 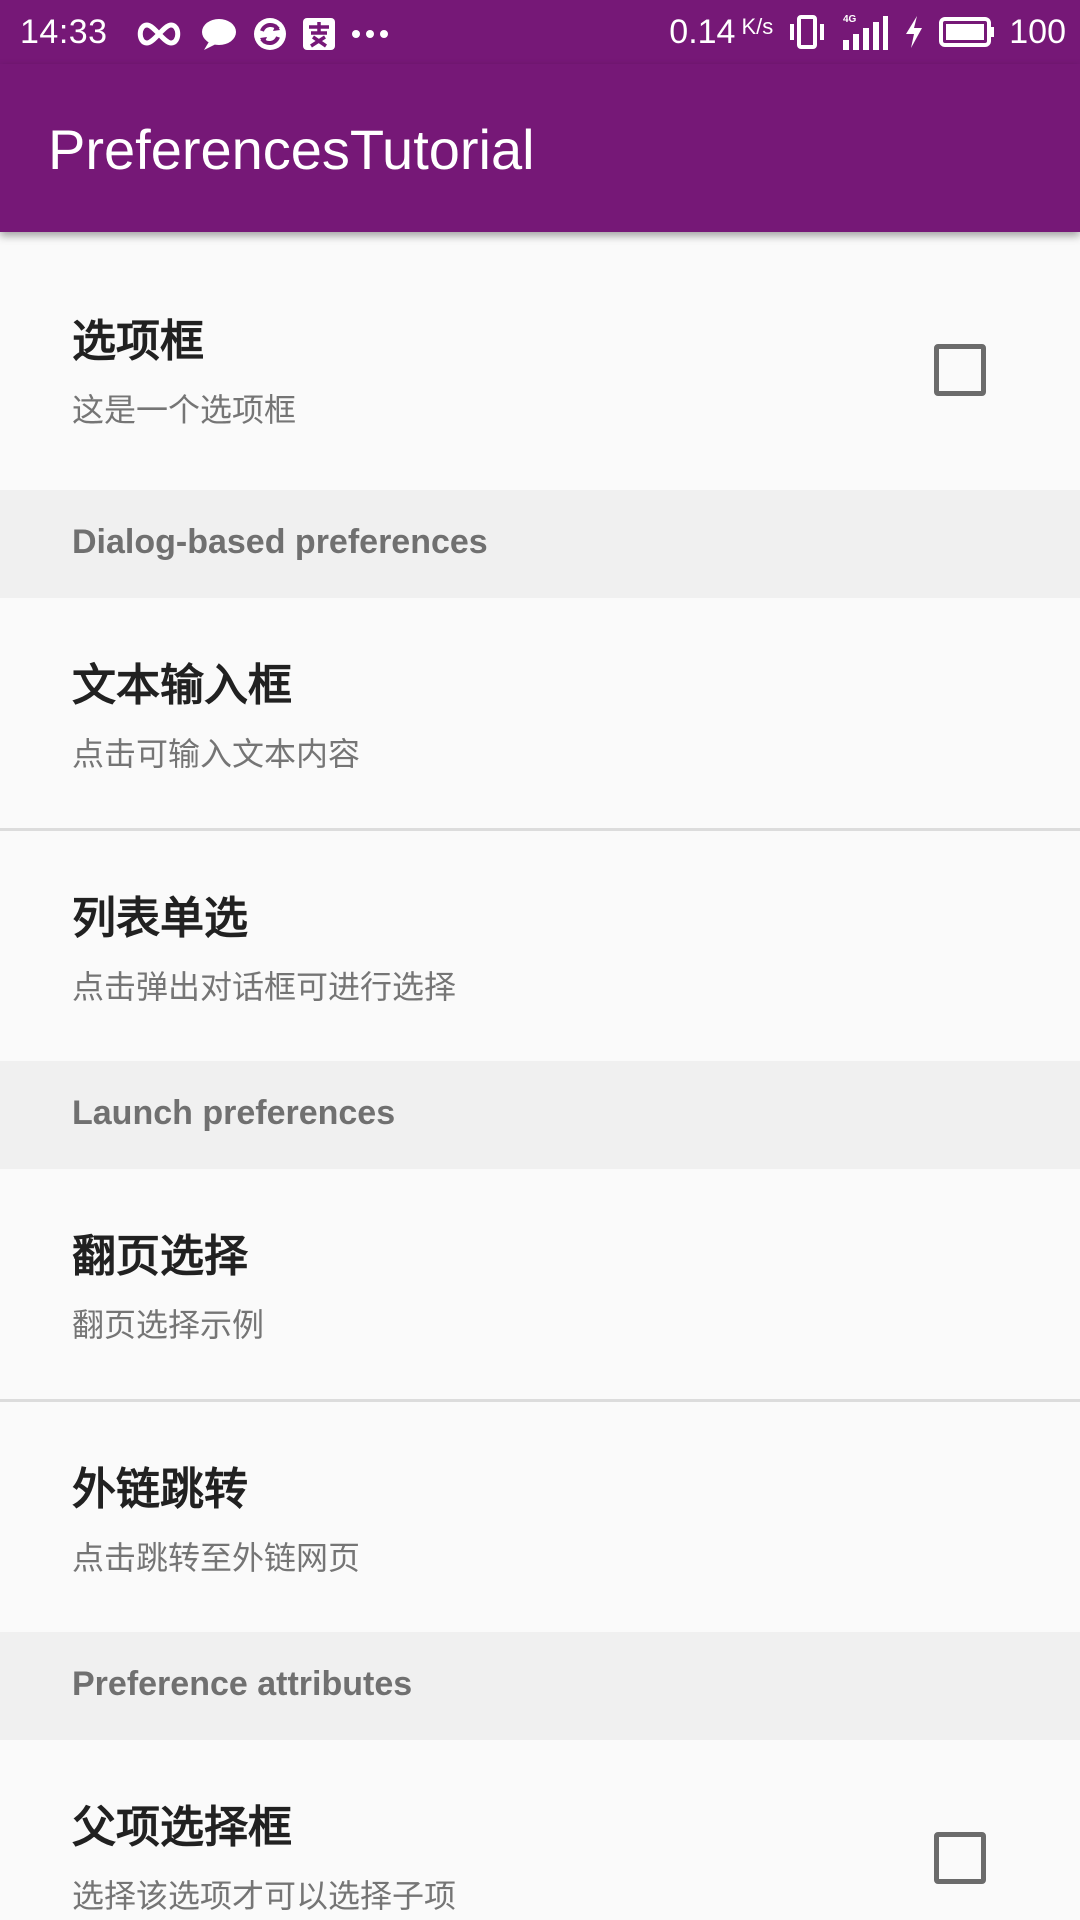 I want to click on parent-checkbox-preference: 父项选择框 选择该选项才可以选择子项, so click(x=540, y=1830).